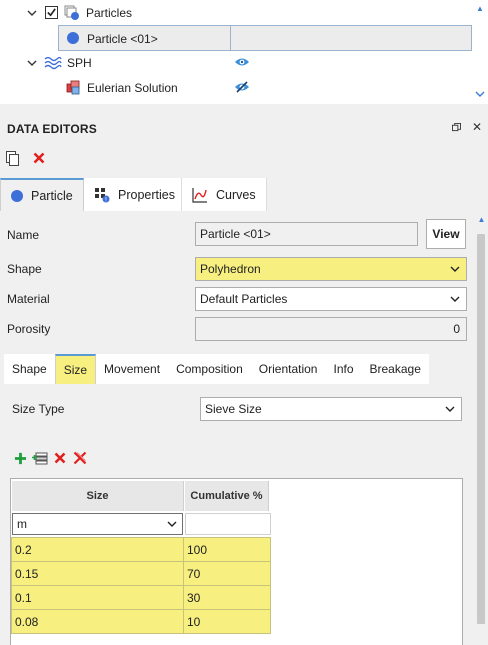 The image size is (488, 645). What do you see at coordinates (242, 87) in the screenshot?
I see `eye-hidden-icon` at bounding box center [242, 87].